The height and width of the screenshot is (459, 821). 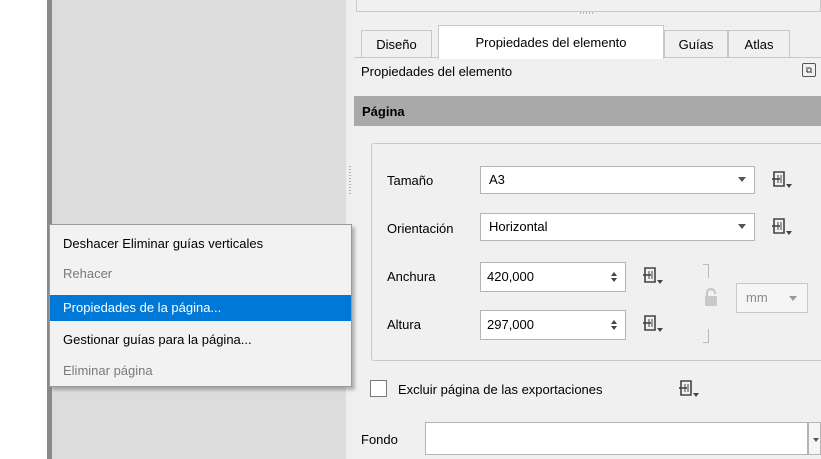 I want to click on panel-title: Propiedades del elemento, so click(x=437, y=71).